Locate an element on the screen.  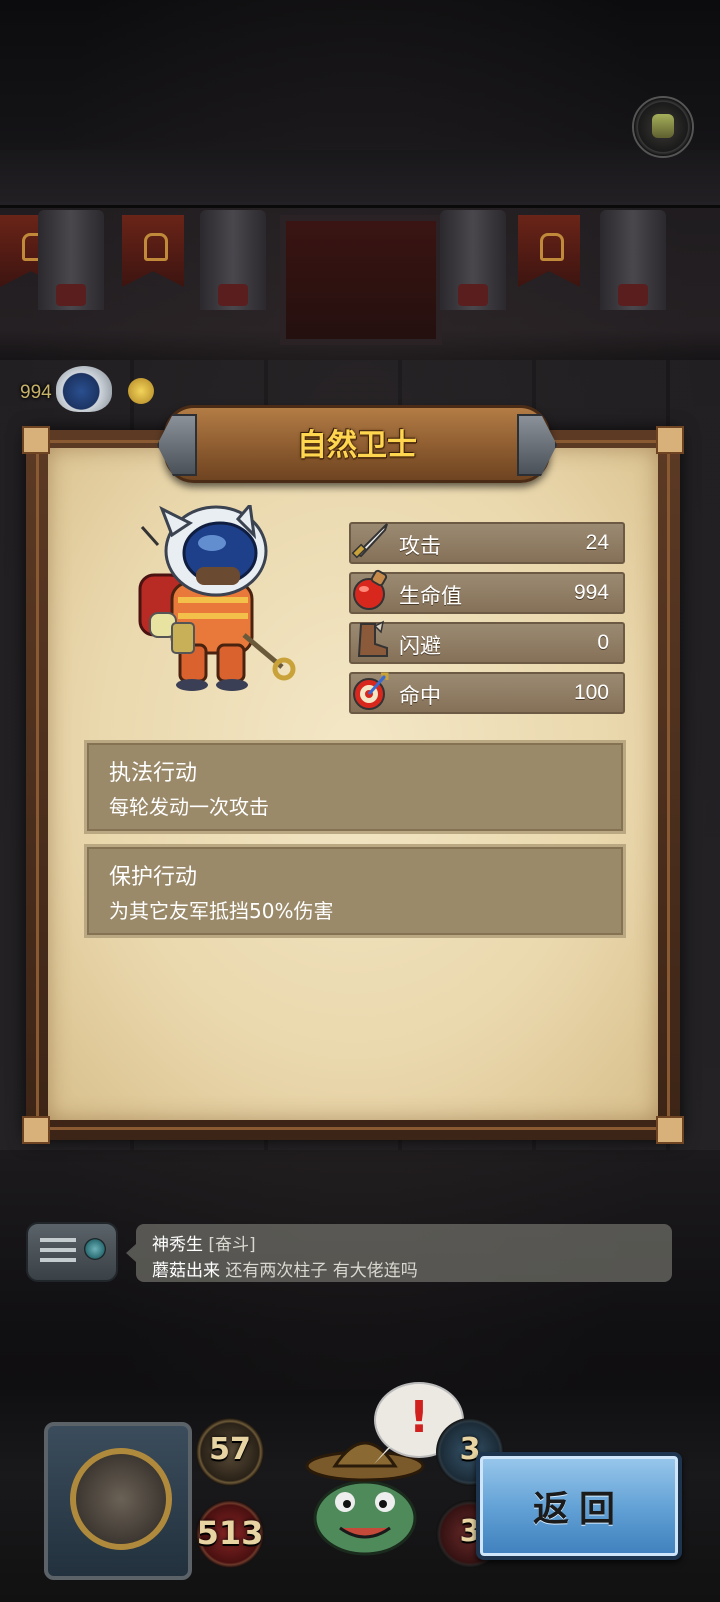
unit-title: 自然卫士 is located at coordinates (357, 445).